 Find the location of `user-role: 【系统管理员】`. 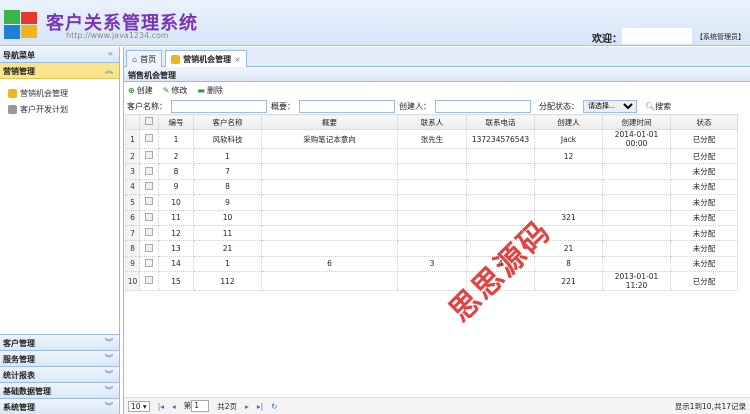

user-role: 【系统管理员】 is located at coordinates (720, 37).